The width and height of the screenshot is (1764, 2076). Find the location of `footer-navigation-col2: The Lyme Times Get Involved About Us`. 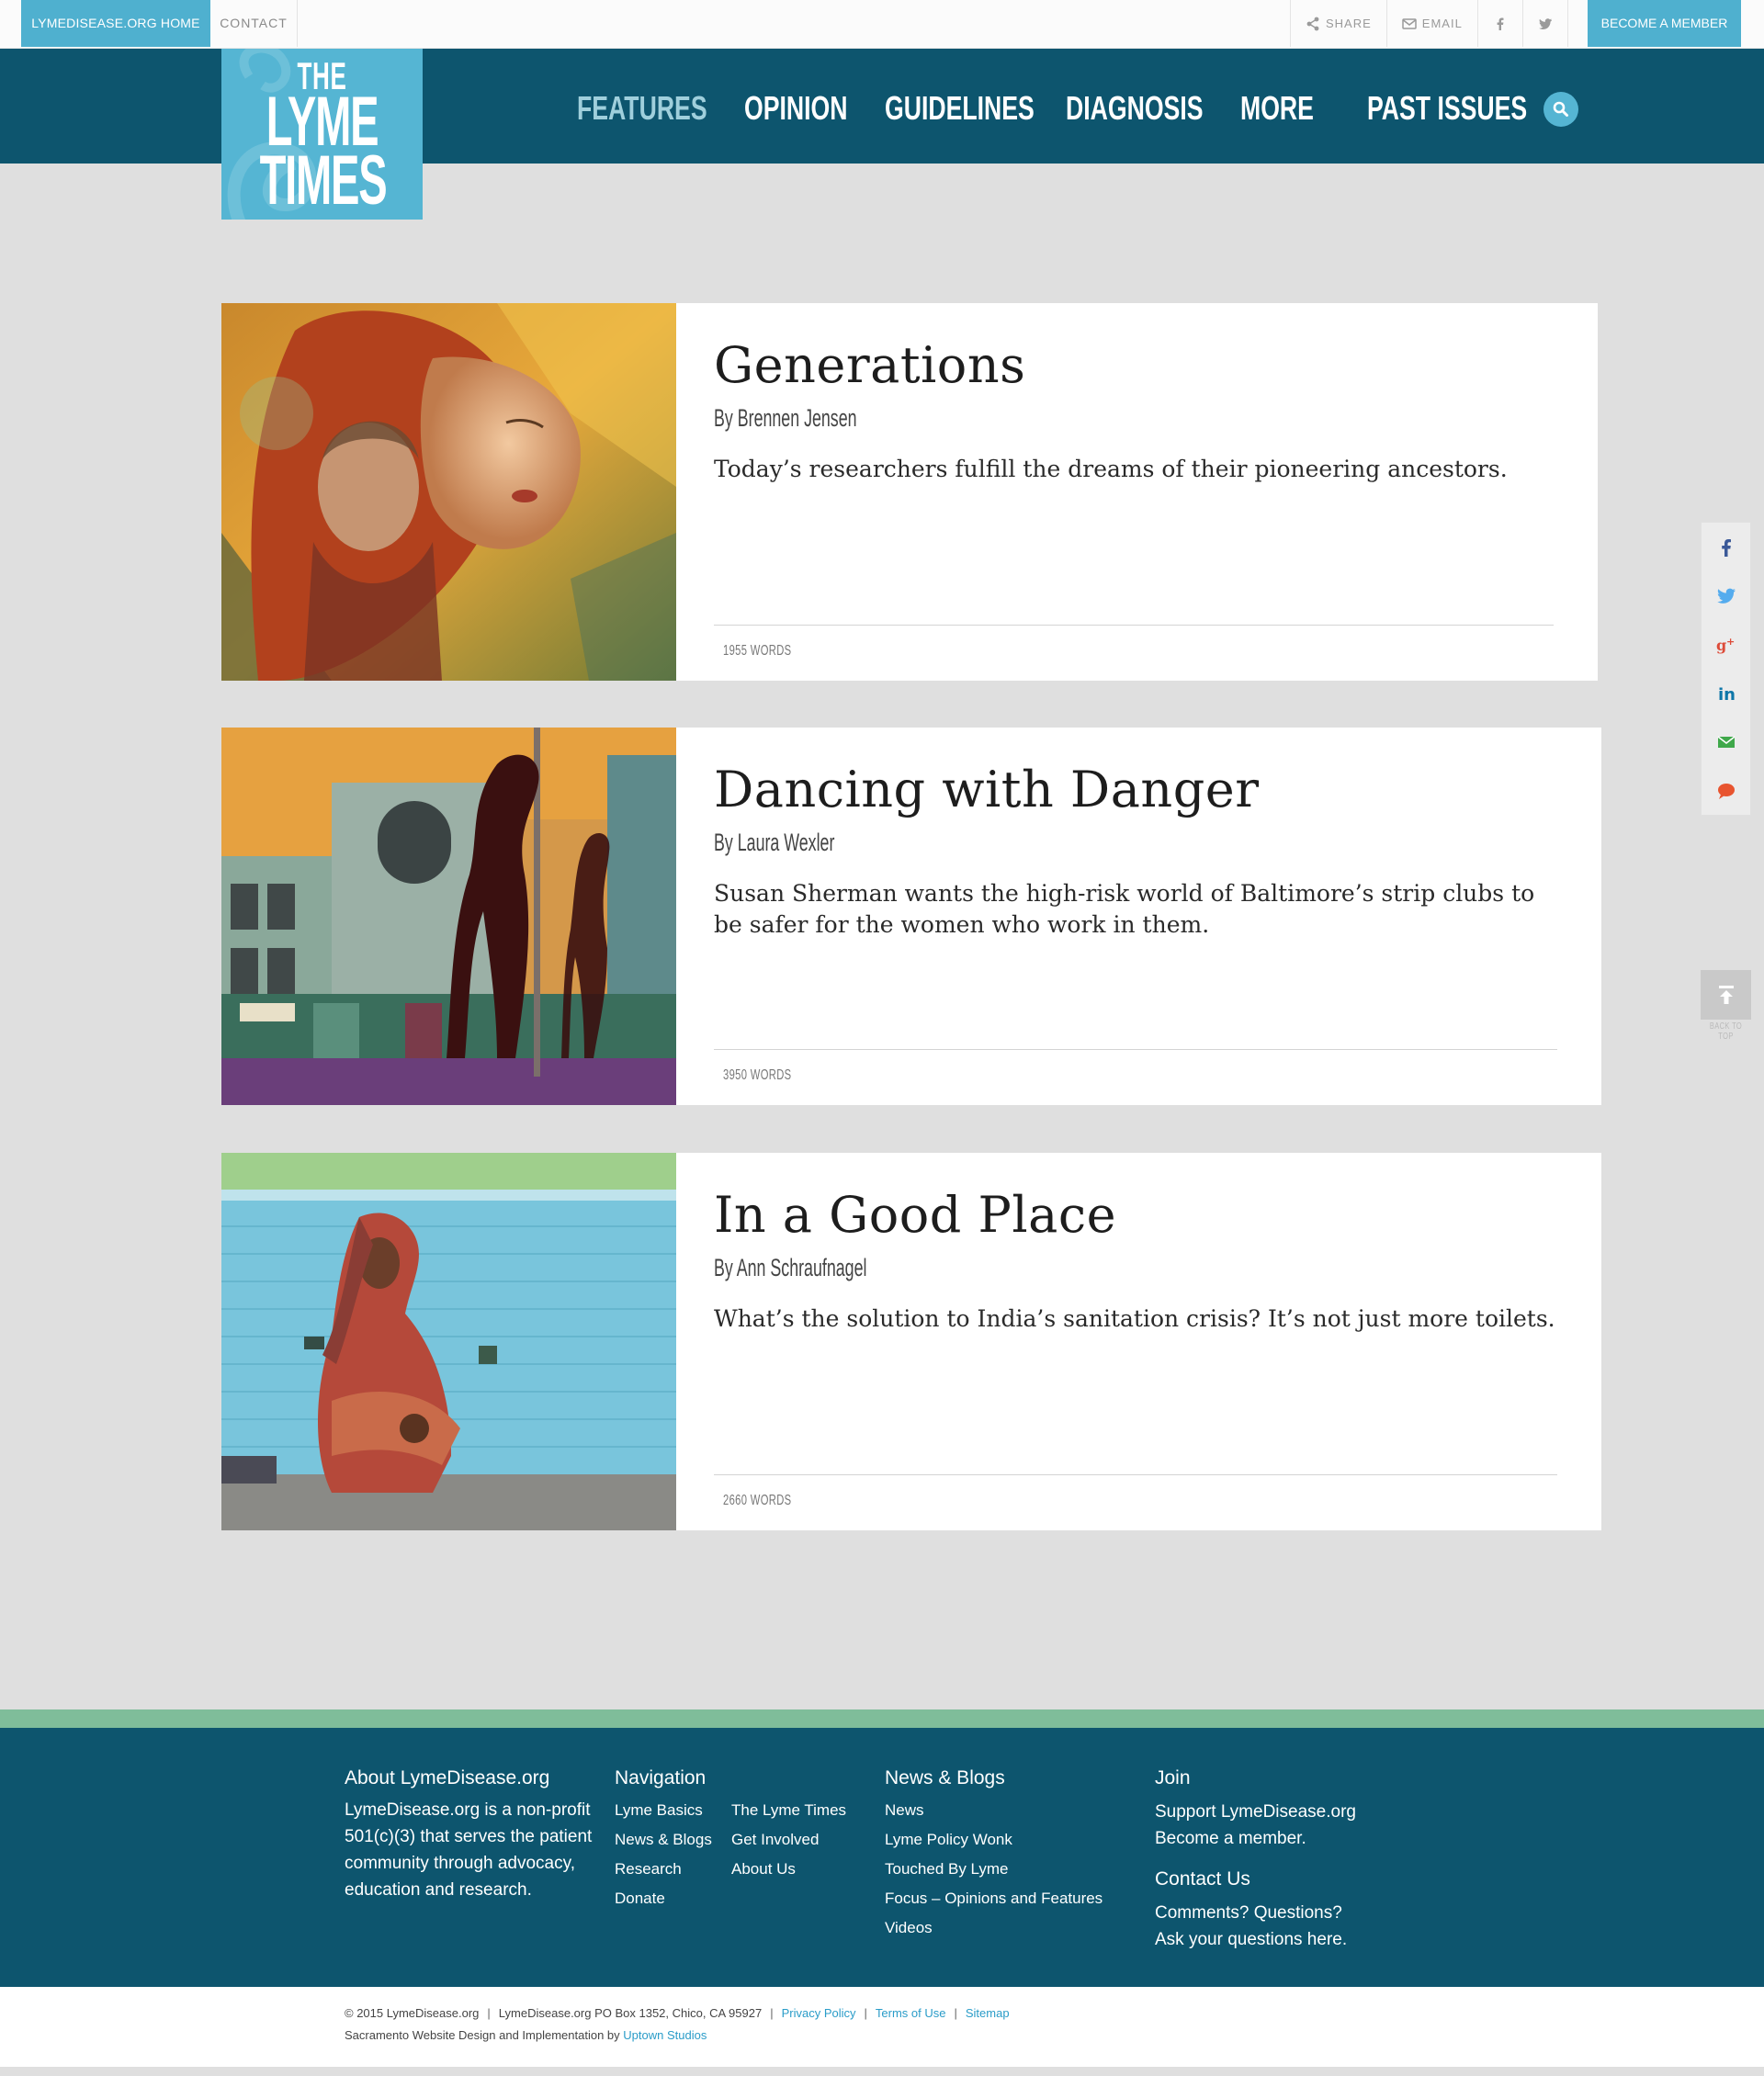

footer-navigation-col2: The Lyme Times Get Involved About Us is located at coordinates (788, 1840).